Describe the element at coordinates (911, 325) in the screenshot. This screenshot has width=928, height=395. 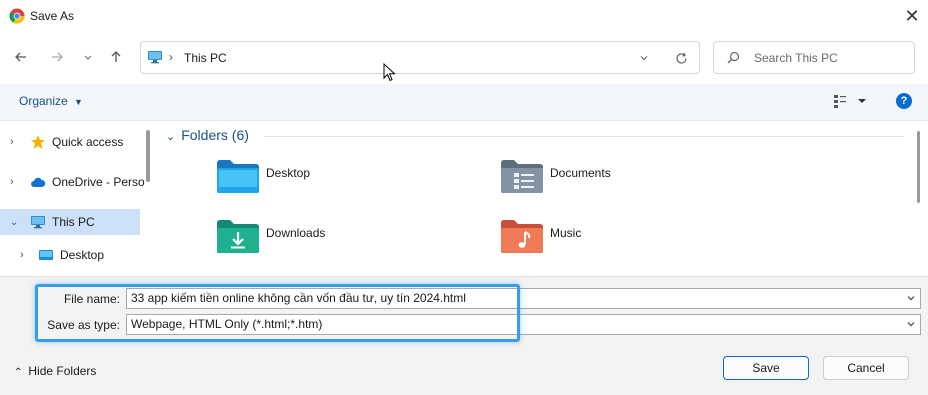
I see `save-type-dropdown-icon` at that location.